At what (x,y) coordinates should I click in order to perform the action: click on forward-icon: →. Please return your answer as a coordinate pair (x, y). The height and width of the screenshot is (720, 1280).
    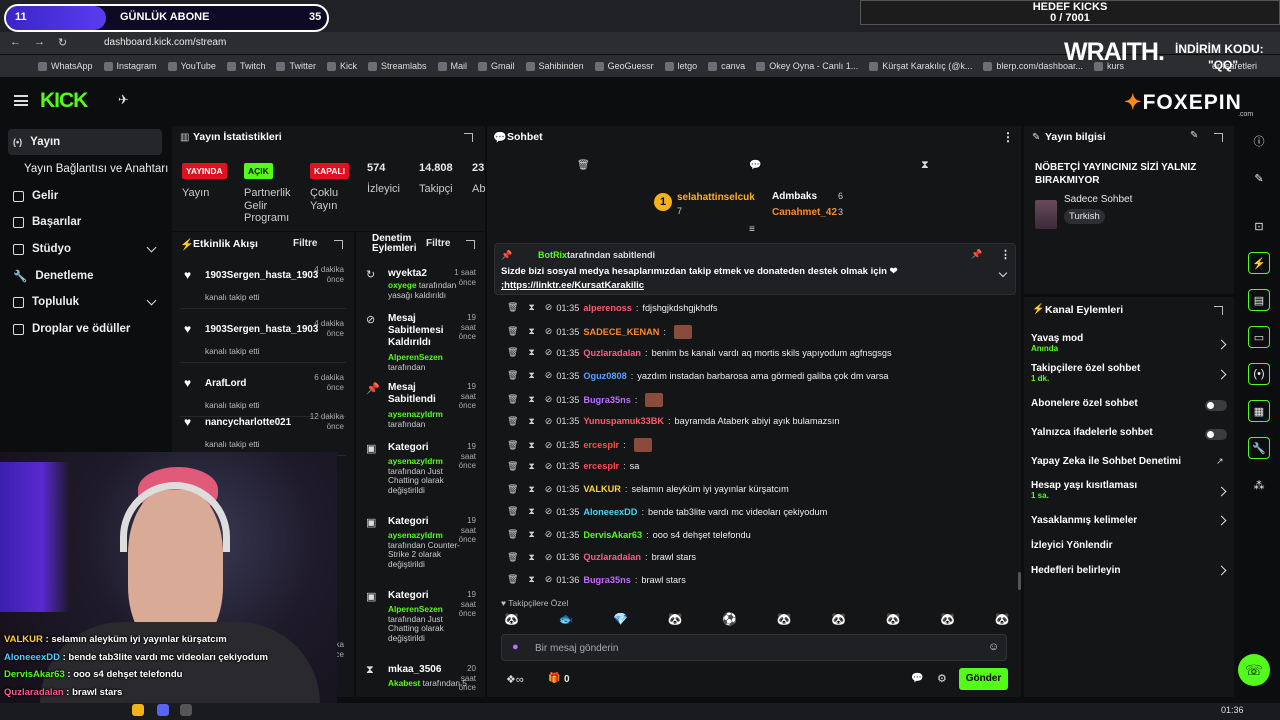
    Looking at the image, I should click on (39, 42).